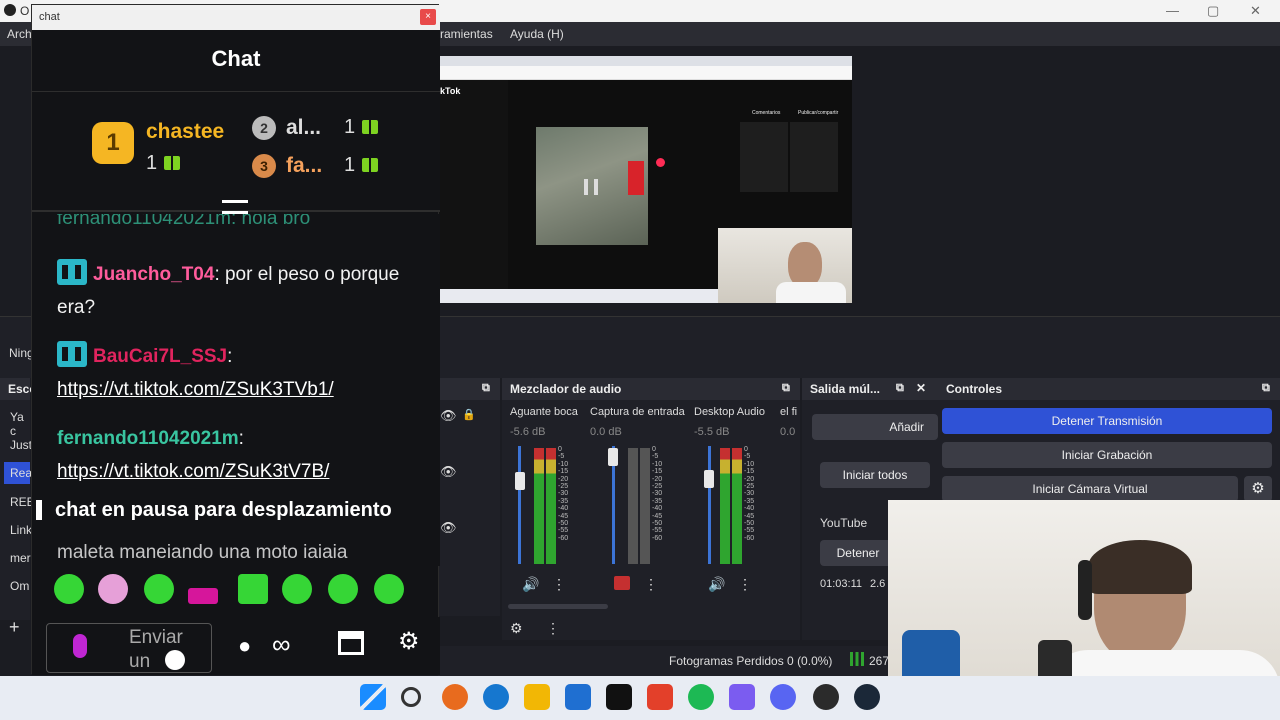  I want to click on infinity-icon: ∞, so click(281, 644).